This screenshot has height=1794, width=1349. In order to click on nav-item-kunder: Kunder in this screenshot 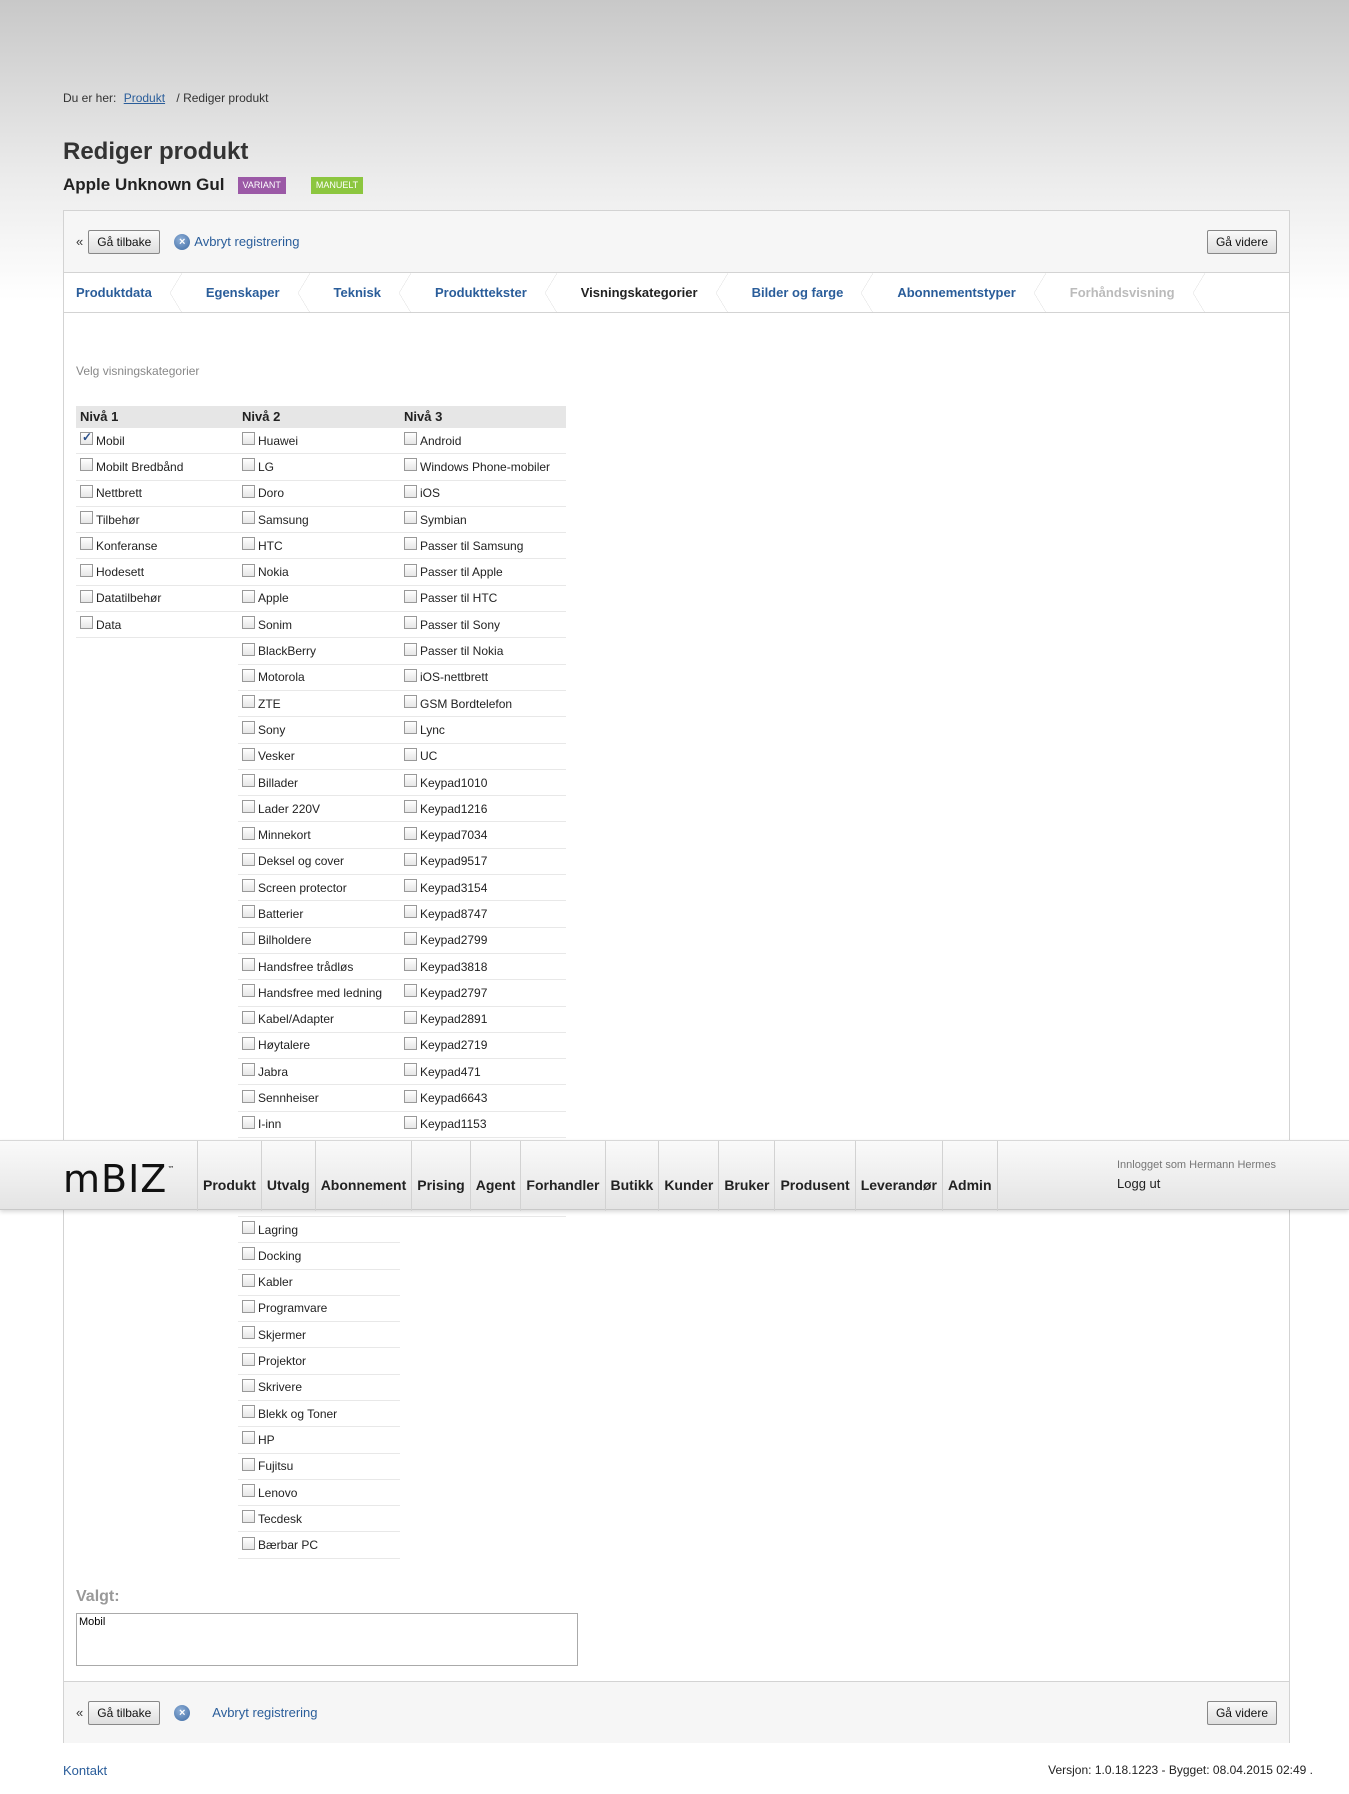, I will do `click(688, 1176)`.